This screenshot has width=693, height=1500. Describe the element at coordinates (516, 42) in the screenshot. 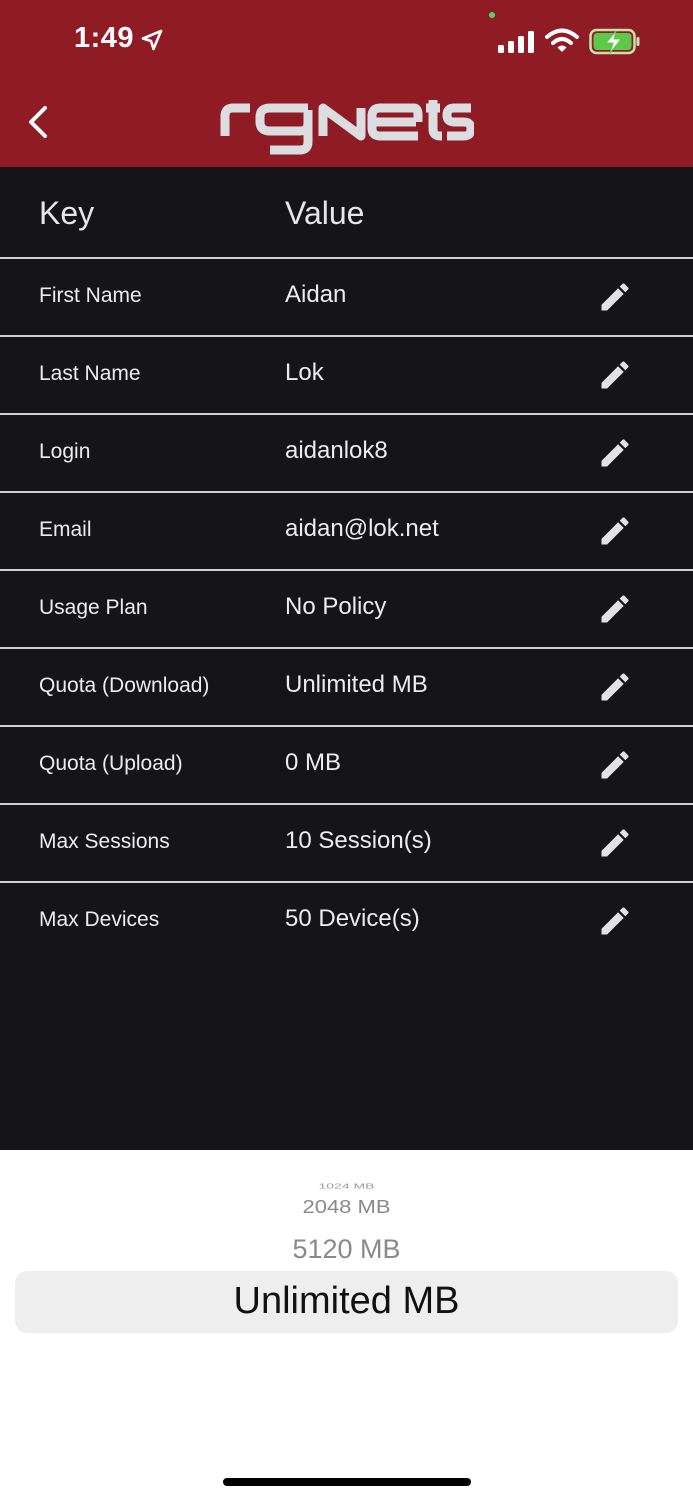

I see `cellular-signal-icon` at that location.